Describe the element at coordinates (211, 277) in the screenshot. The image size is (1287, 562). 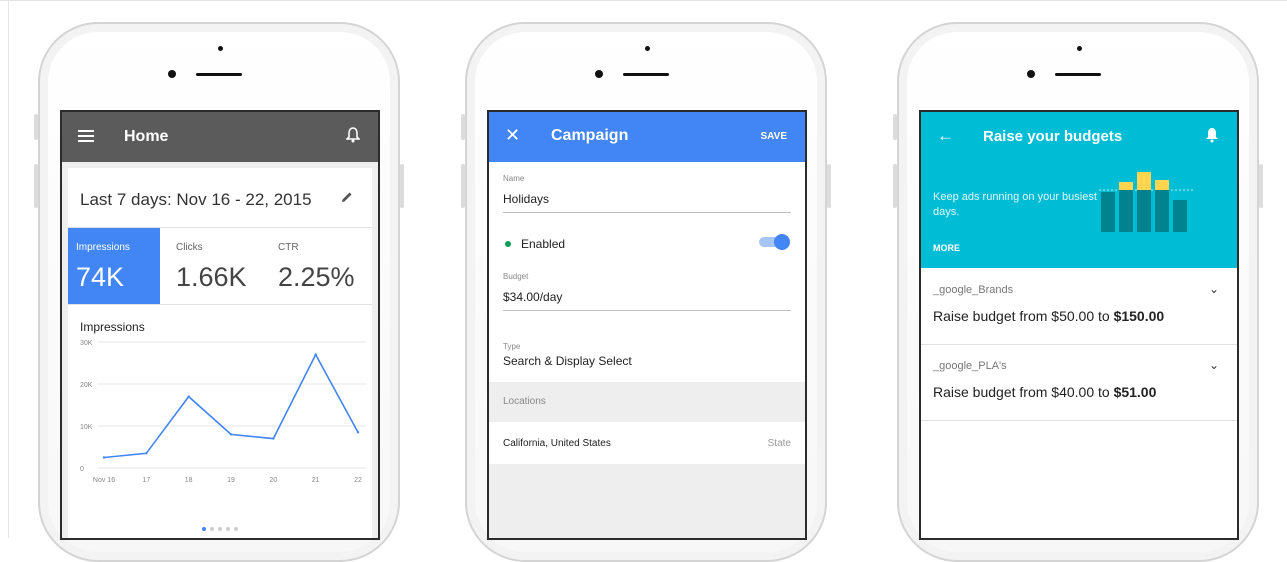
I see `metric-value: 1.66K` at that location.